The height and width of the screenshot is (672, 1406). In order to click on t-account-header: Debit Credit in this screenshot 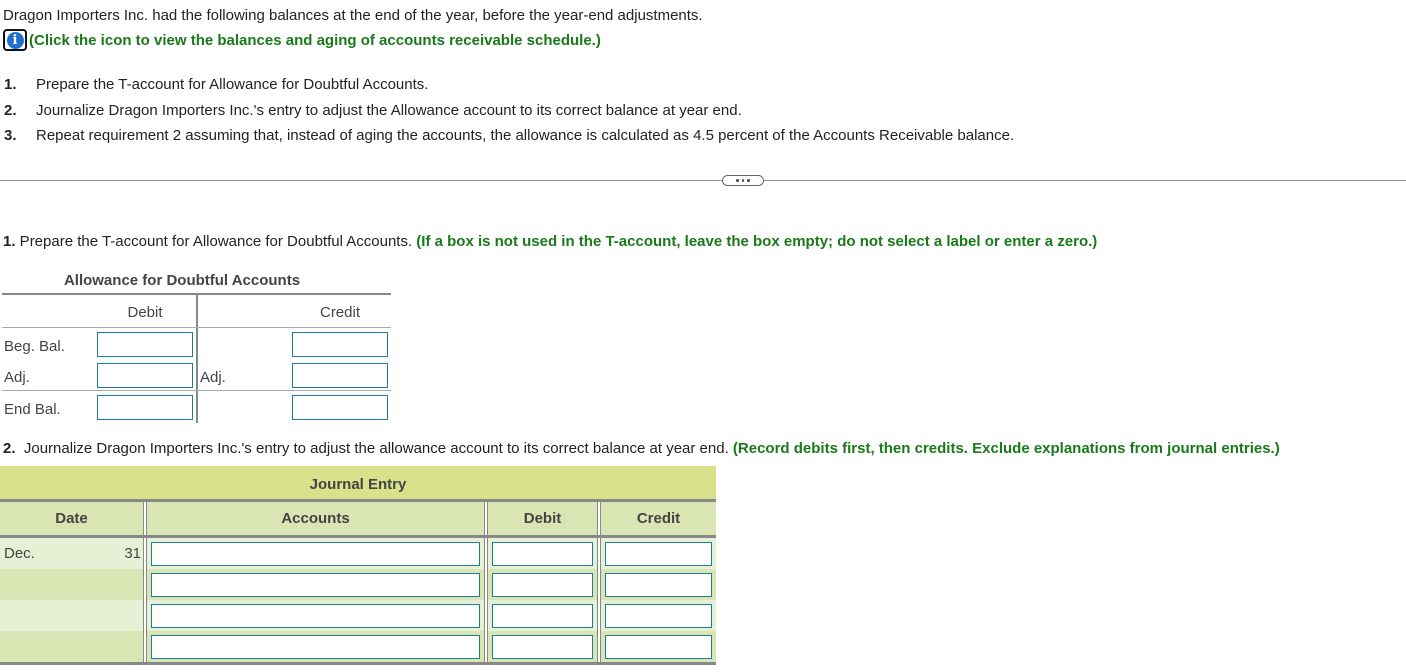, I will do `click(196, 311)`.